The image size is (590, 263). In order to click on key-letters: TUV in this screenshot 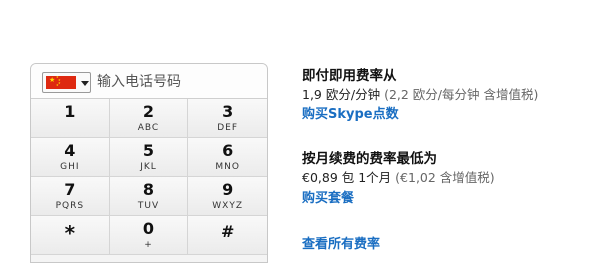, I will do `click(148, 206)`.